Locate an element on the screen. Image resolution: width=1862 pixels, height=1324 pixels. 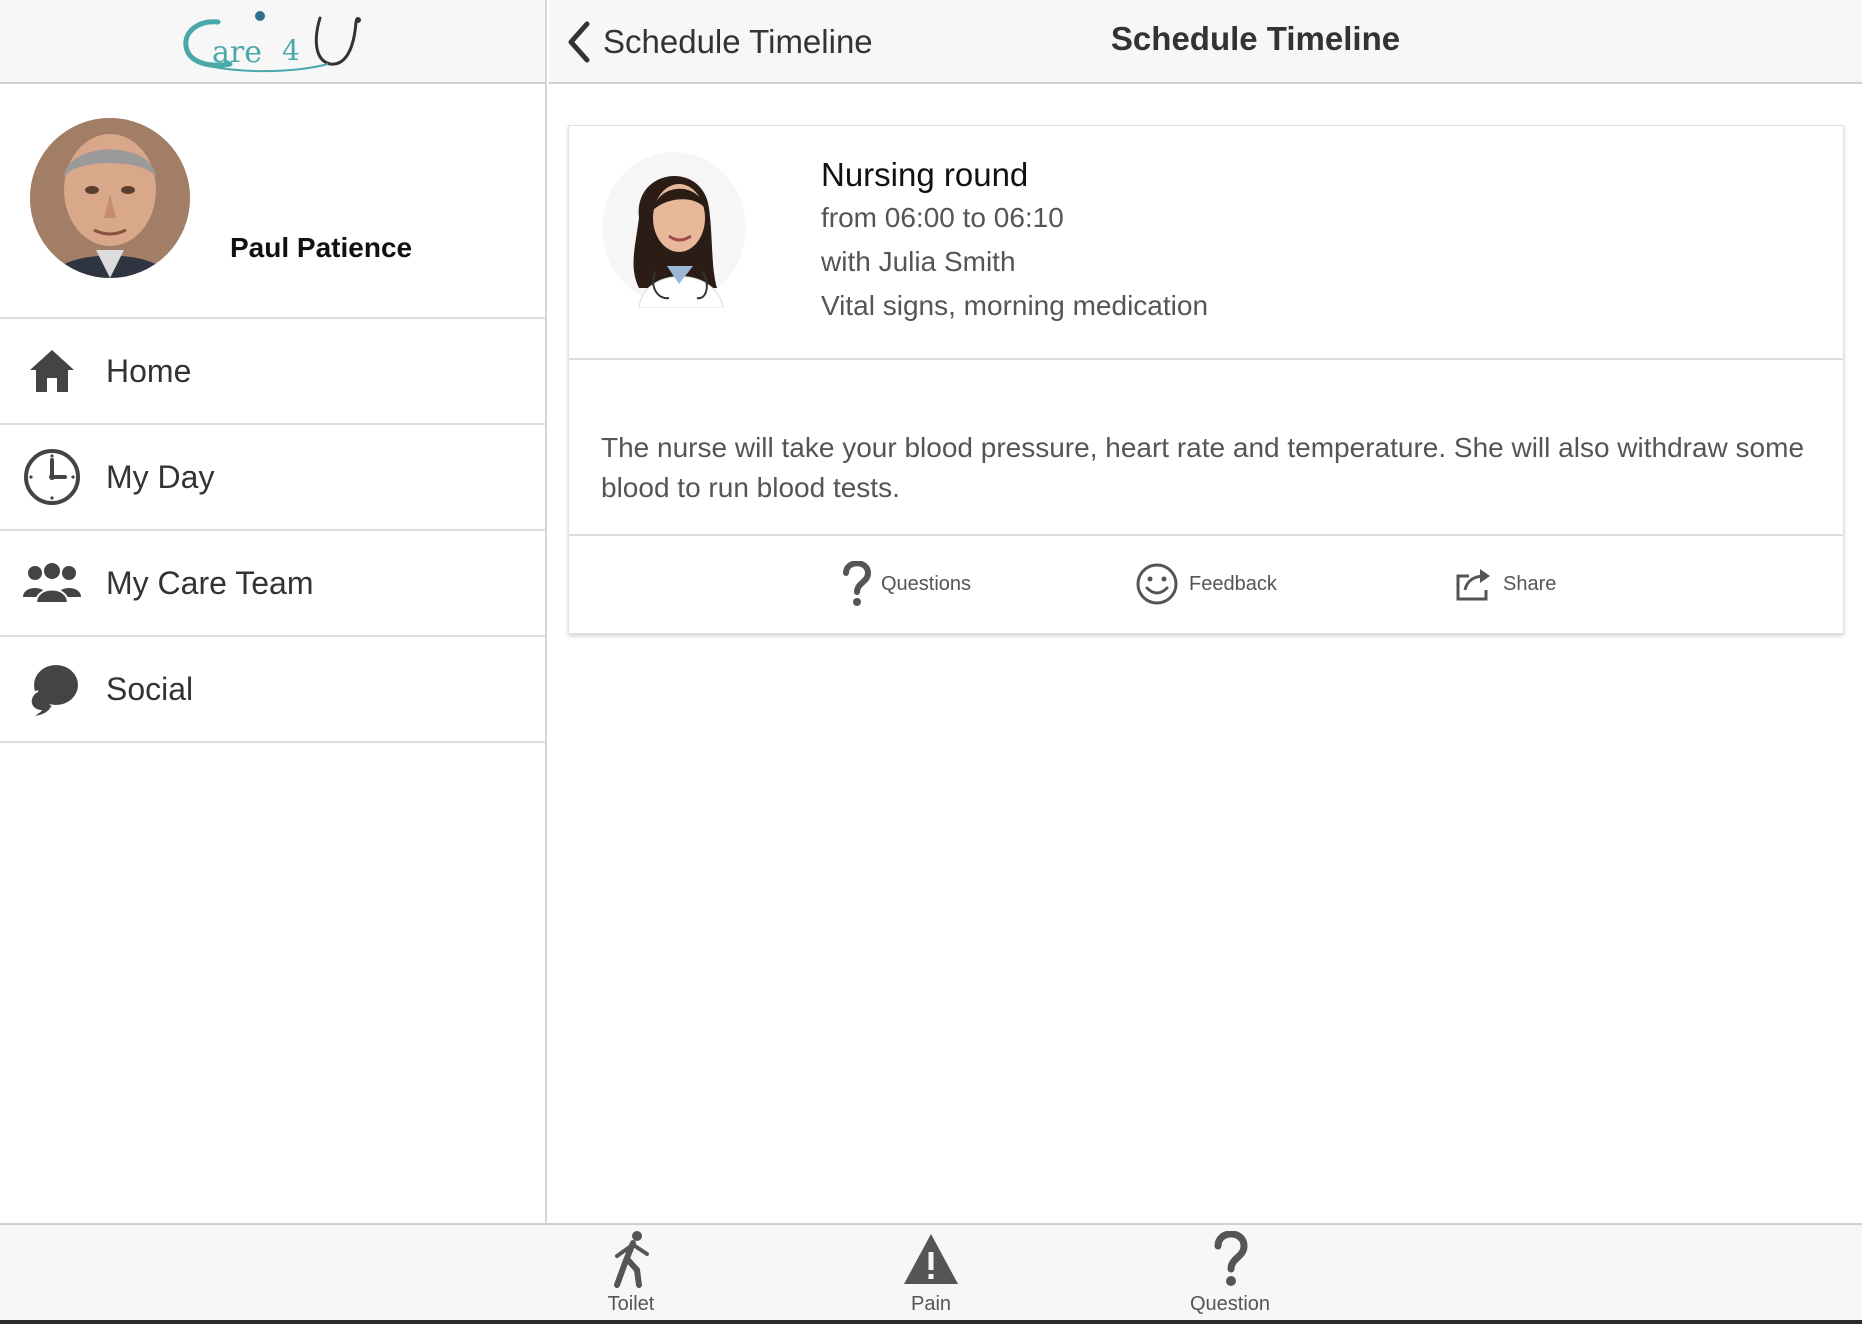
sidebar-item-my-day: My Day is located at coordinates (272, 478).